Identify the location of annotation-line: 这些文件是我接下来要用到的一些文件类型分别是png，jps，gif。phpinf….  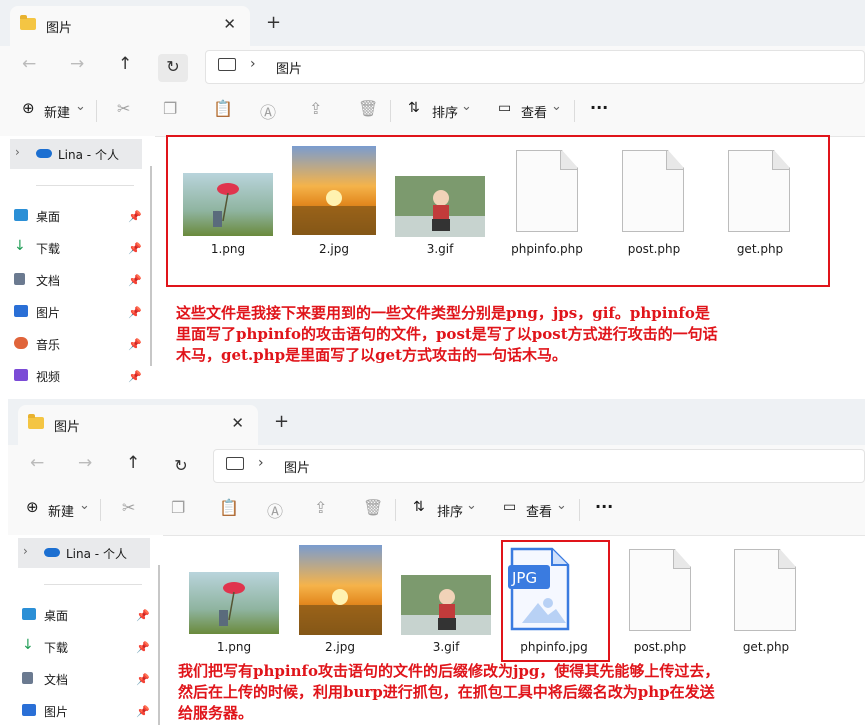
(443, 313).